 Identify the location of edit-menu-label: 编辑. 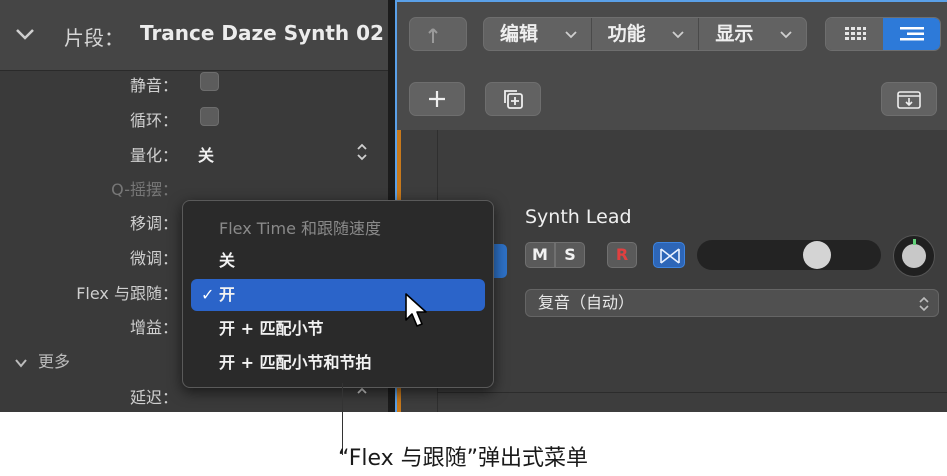
(519, 34).